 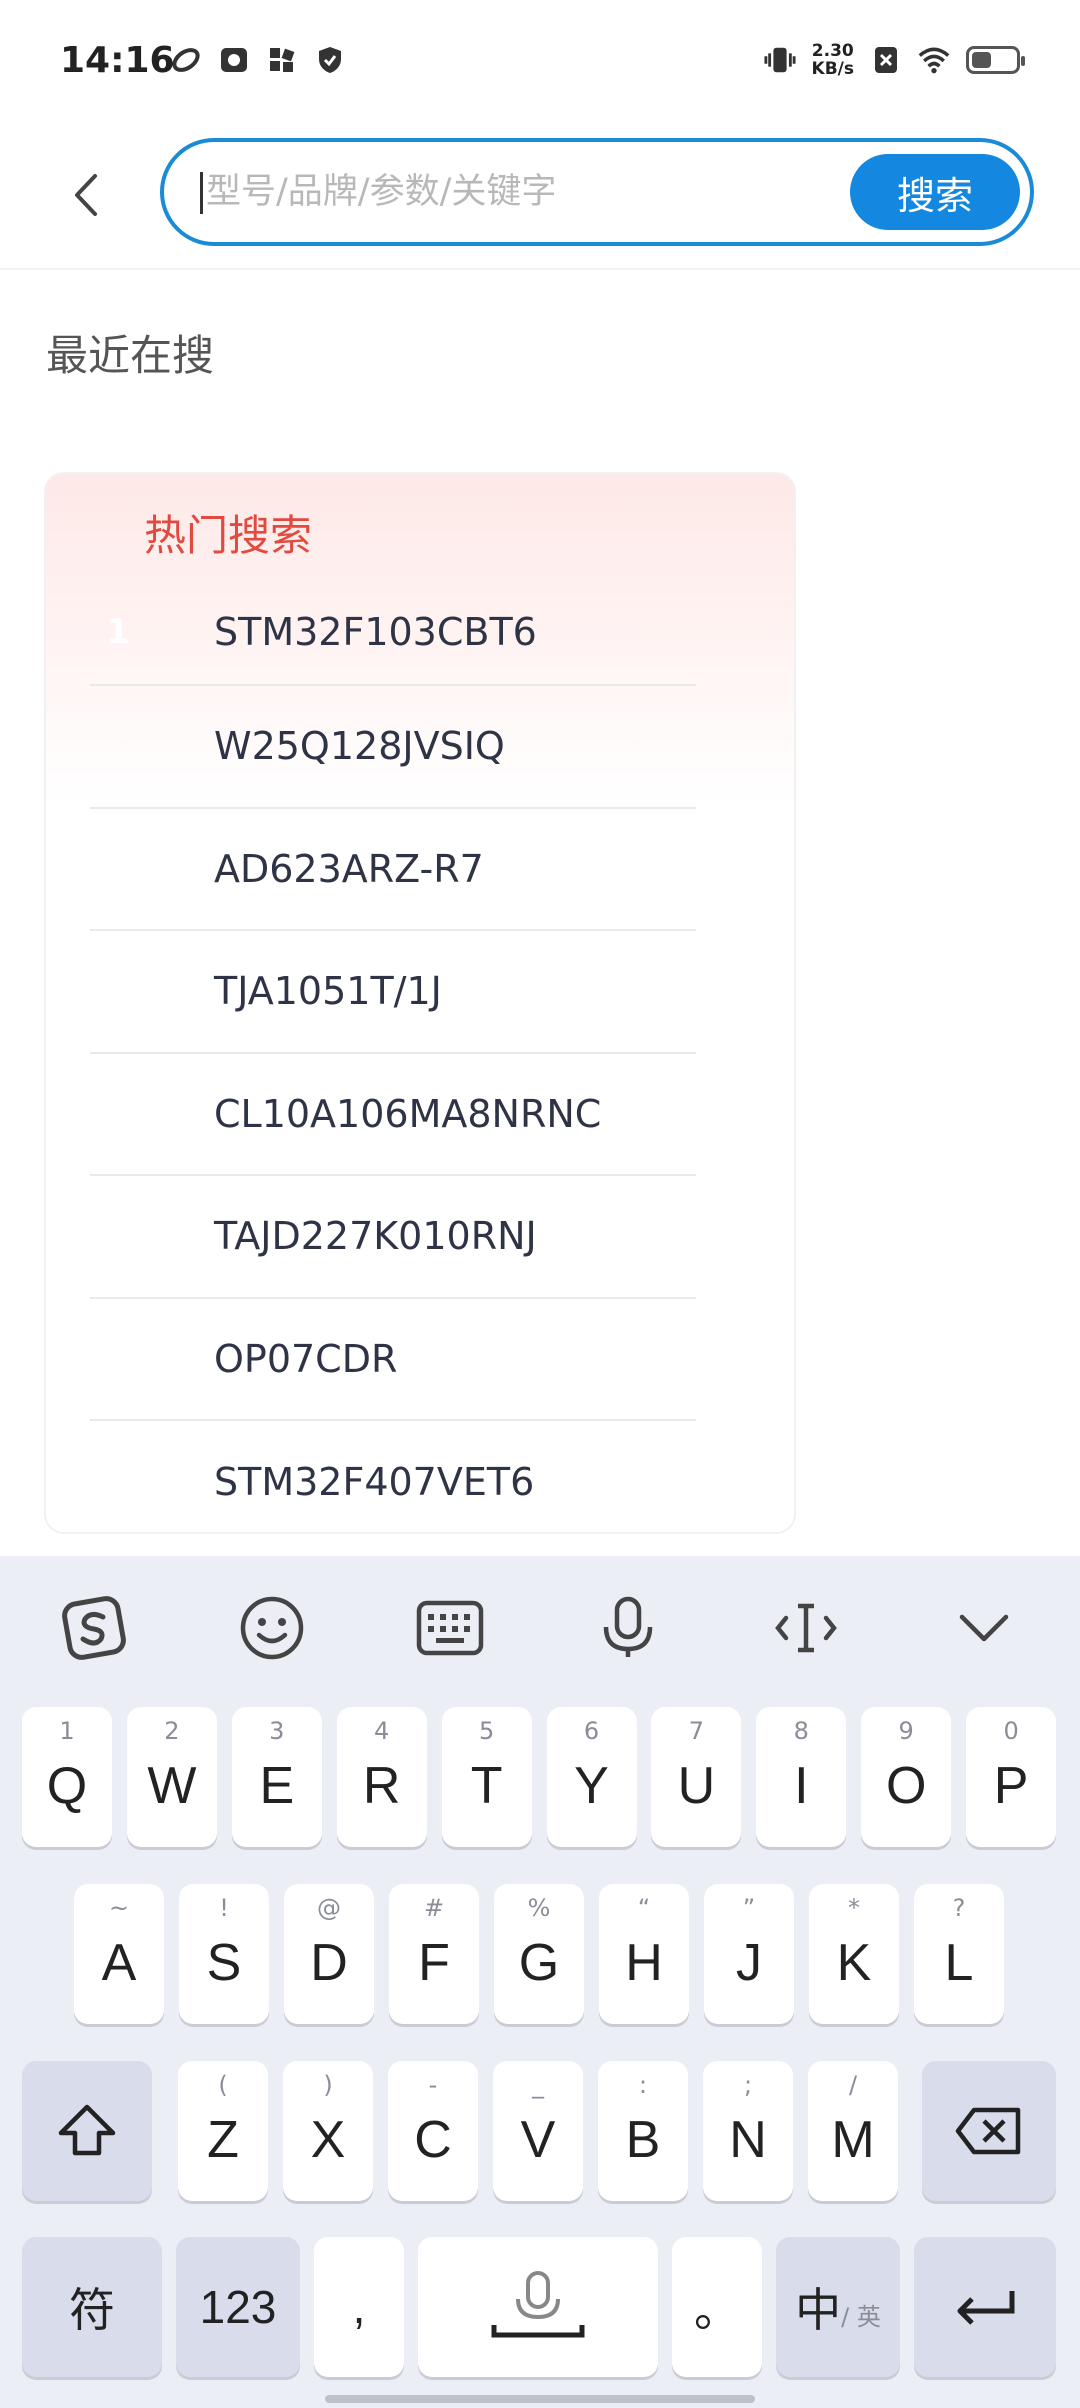 What do you see at coordinates (330, 60) in the screenshot?
I see `shield-icon` at bounding box center [330, 60].